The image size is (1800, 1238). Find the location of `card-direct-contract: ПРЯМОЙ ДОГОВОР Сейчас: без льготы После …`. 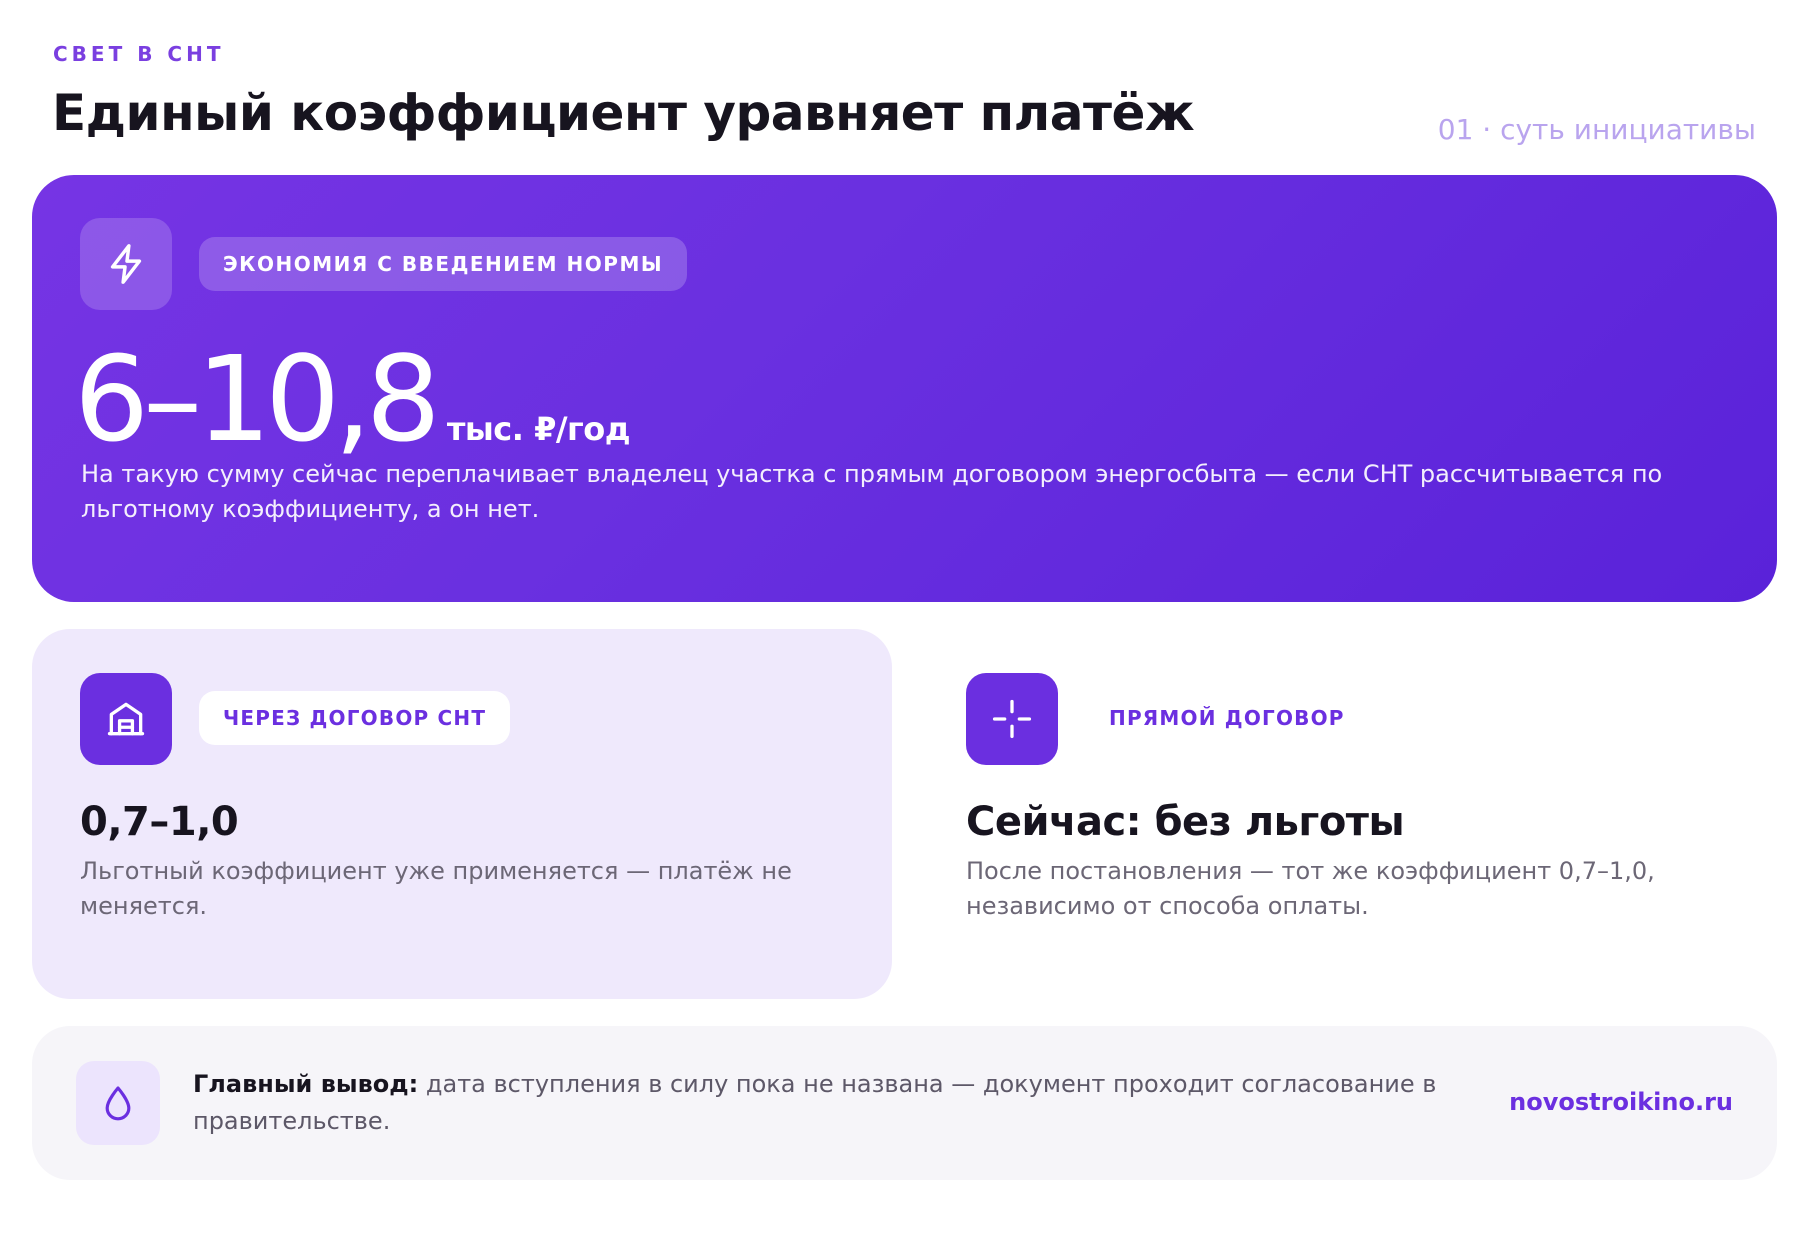

card-direct-contract: ПРЯМОЙ ДОГОВОР Сейчас: без льготы После … is located at coordinates (1348, 814).